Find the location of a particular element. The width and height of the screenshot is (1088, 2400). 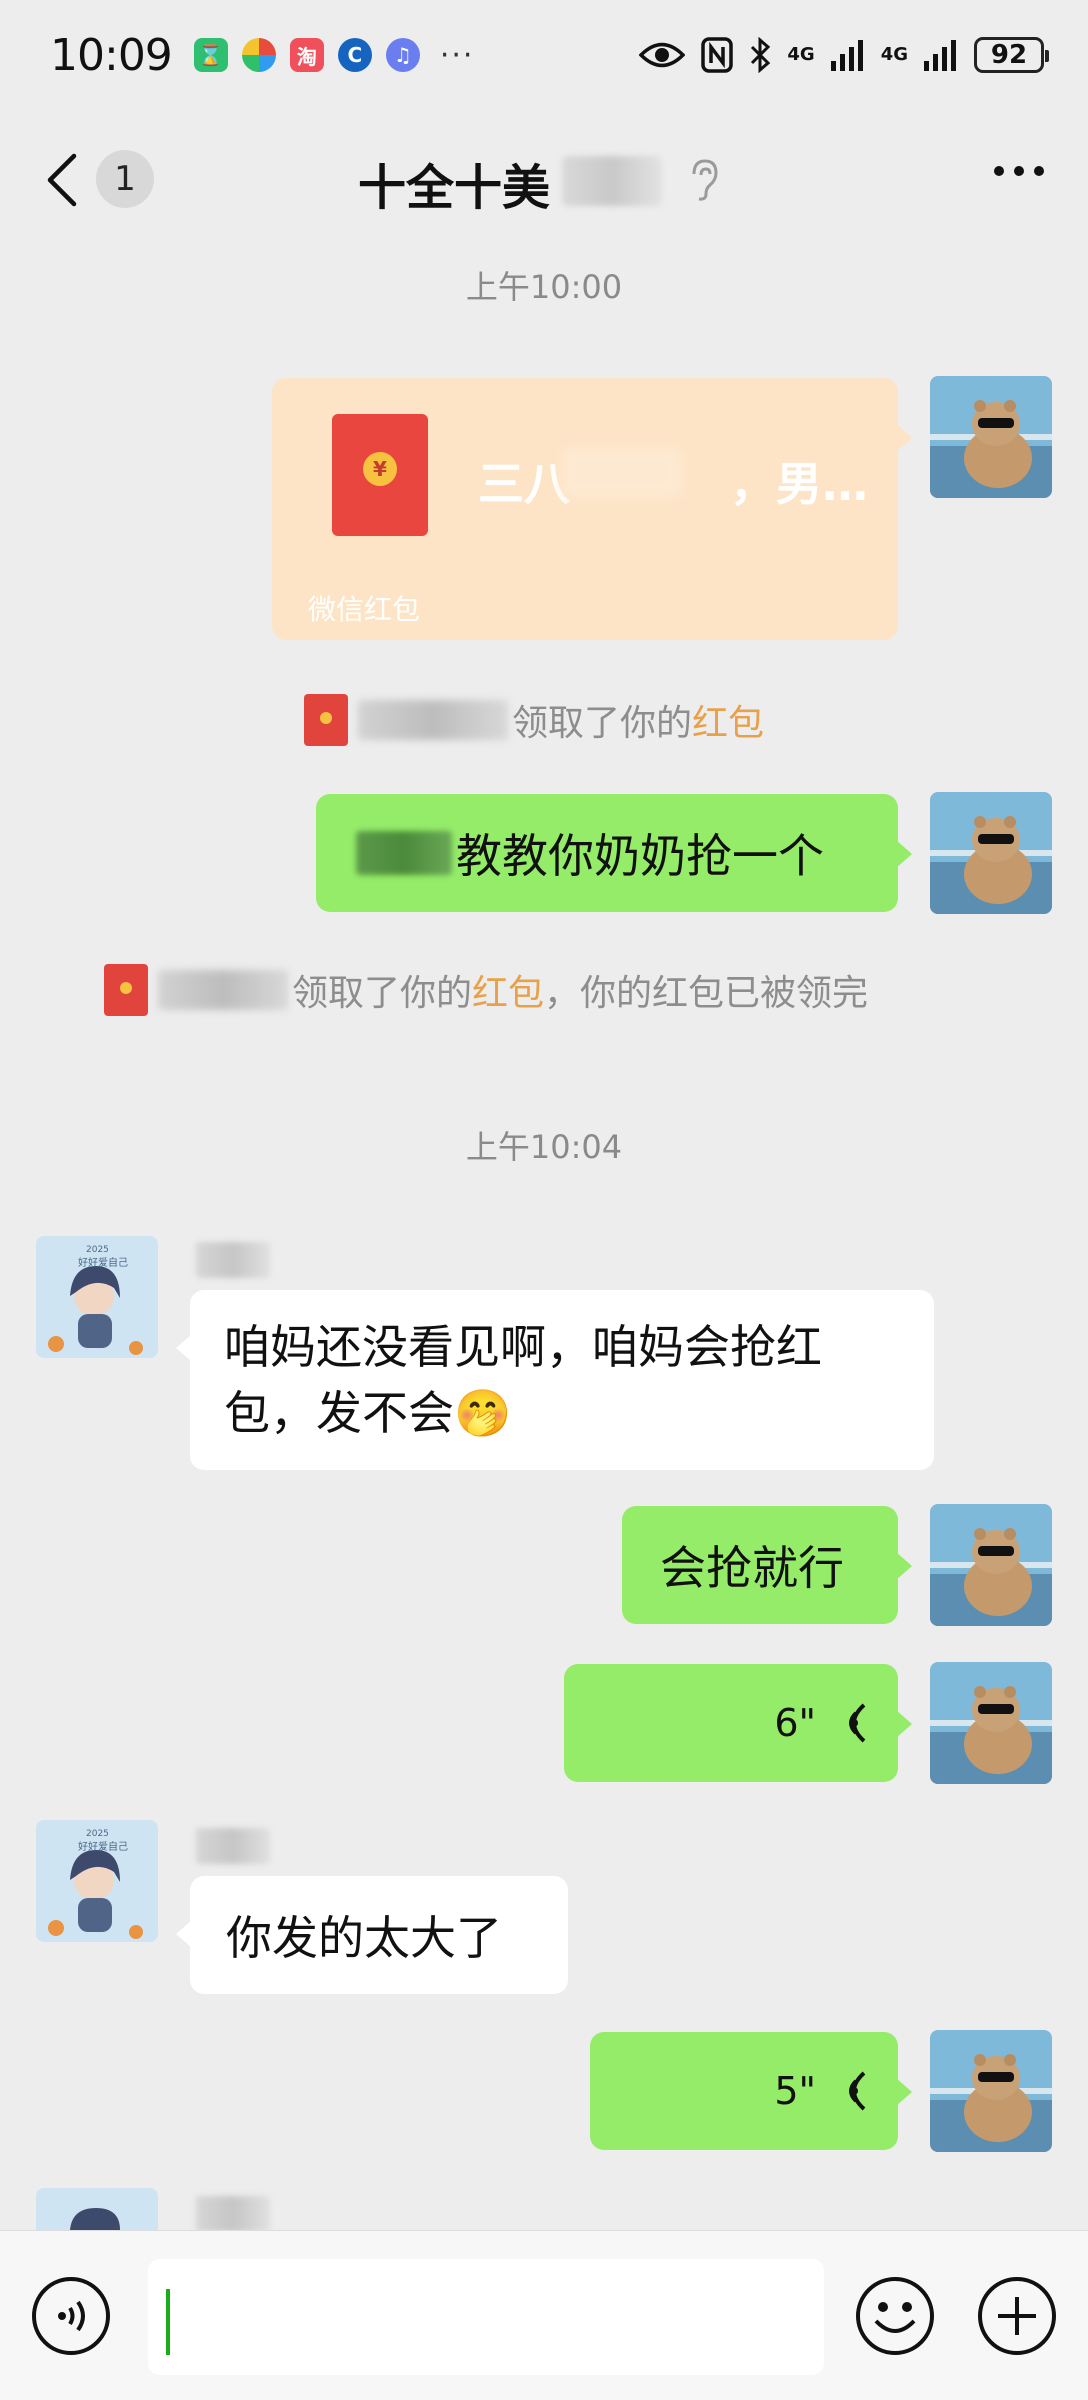

battery-indicator: 92 is located at coordinates (1011, 55).